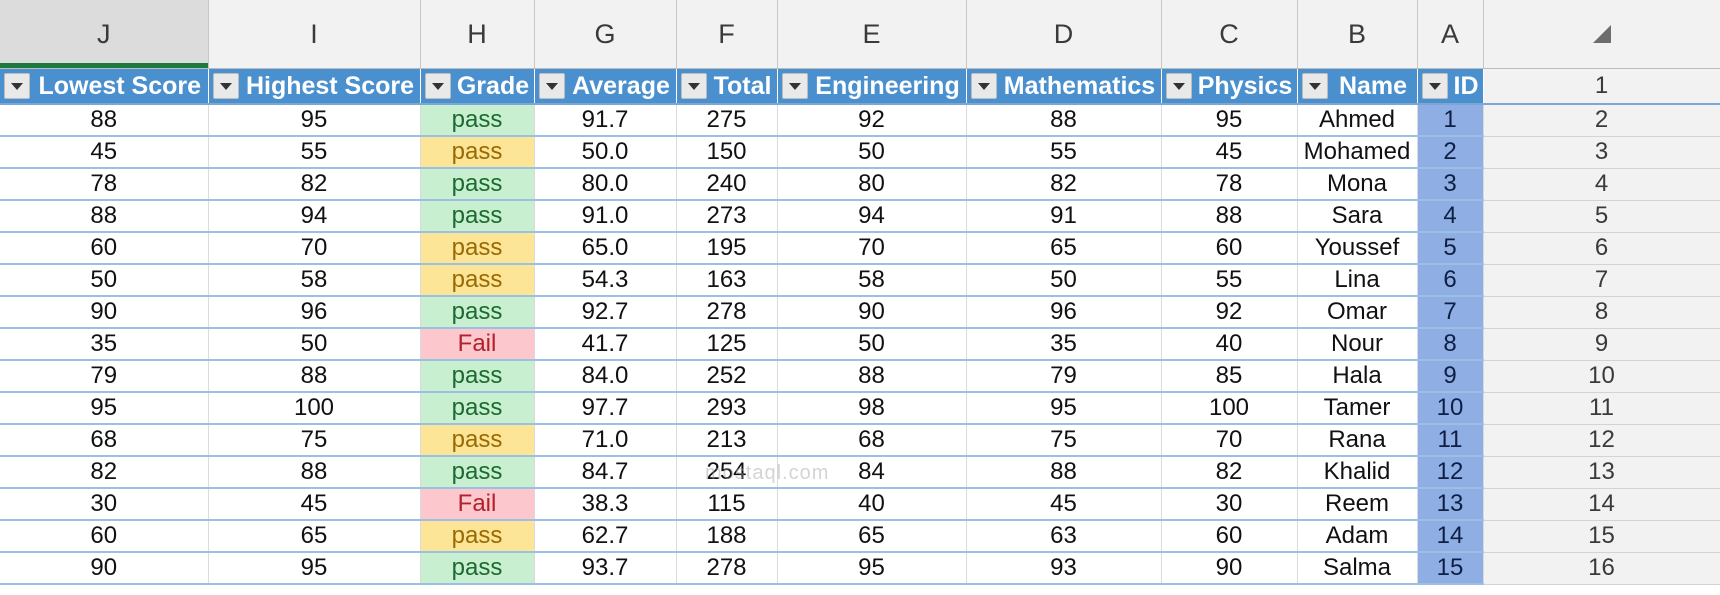 This screenshot has width=1720, height=595. Describe the element at coordinates (872, 312) in the screenshot. I see `engineering-cell: 90` at that location.